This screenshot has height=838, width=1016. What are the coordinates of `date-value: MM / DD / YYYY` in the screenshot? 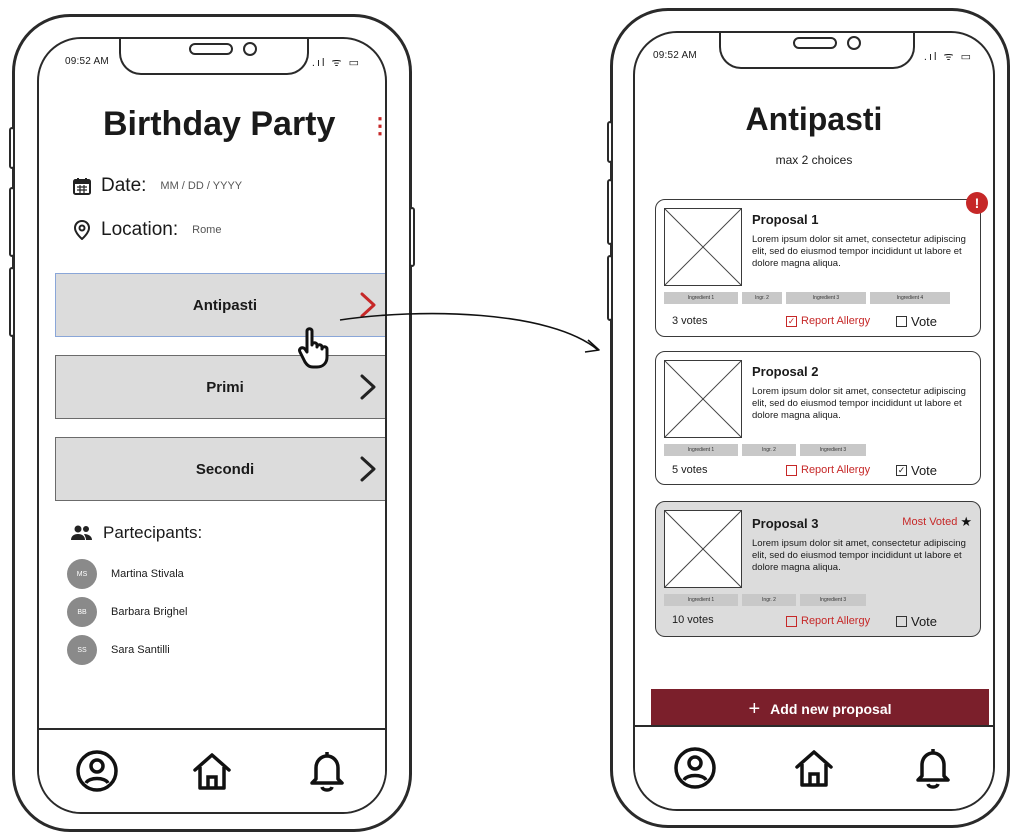 It's located at (201, 186).